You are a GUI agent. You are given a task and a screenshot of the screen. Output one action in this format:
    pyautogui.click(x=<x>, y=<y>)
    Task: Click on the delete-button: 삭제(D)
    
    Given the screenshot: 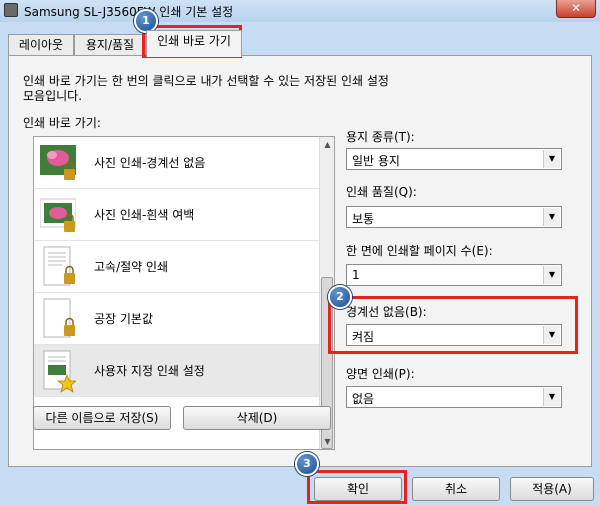 What is the action you would take?
    pyautogui.click(x=257, y=418)
    